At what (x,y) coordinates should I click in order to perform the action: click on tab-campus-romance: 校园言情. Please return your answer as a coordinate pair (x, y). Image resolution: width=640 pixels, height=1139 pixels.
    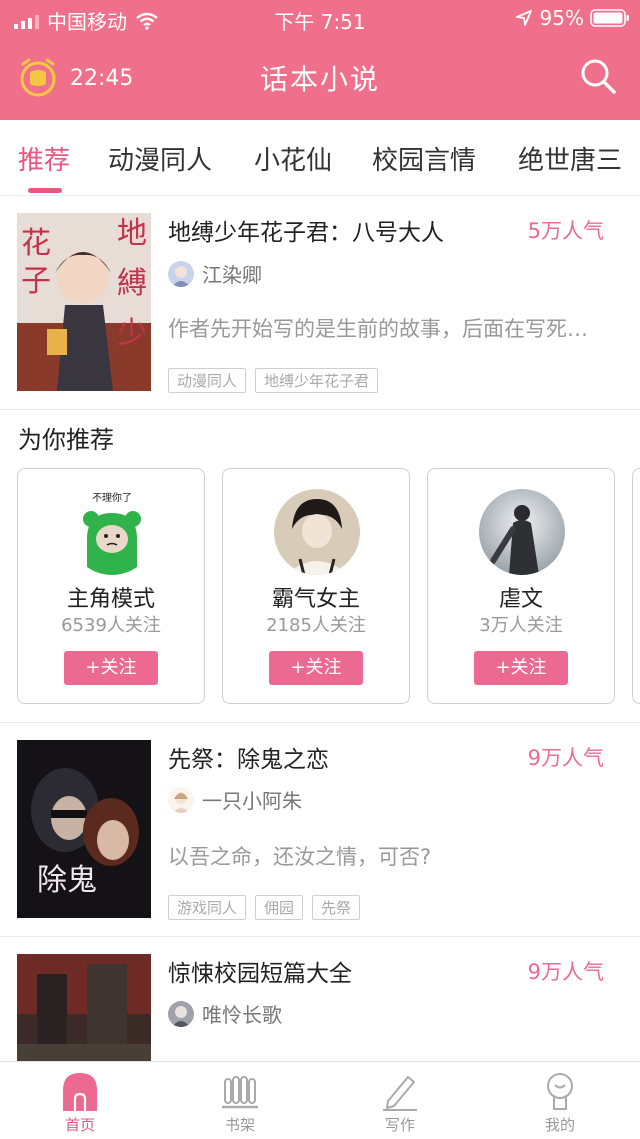
    Looking at the image, I should click on (424, 158).